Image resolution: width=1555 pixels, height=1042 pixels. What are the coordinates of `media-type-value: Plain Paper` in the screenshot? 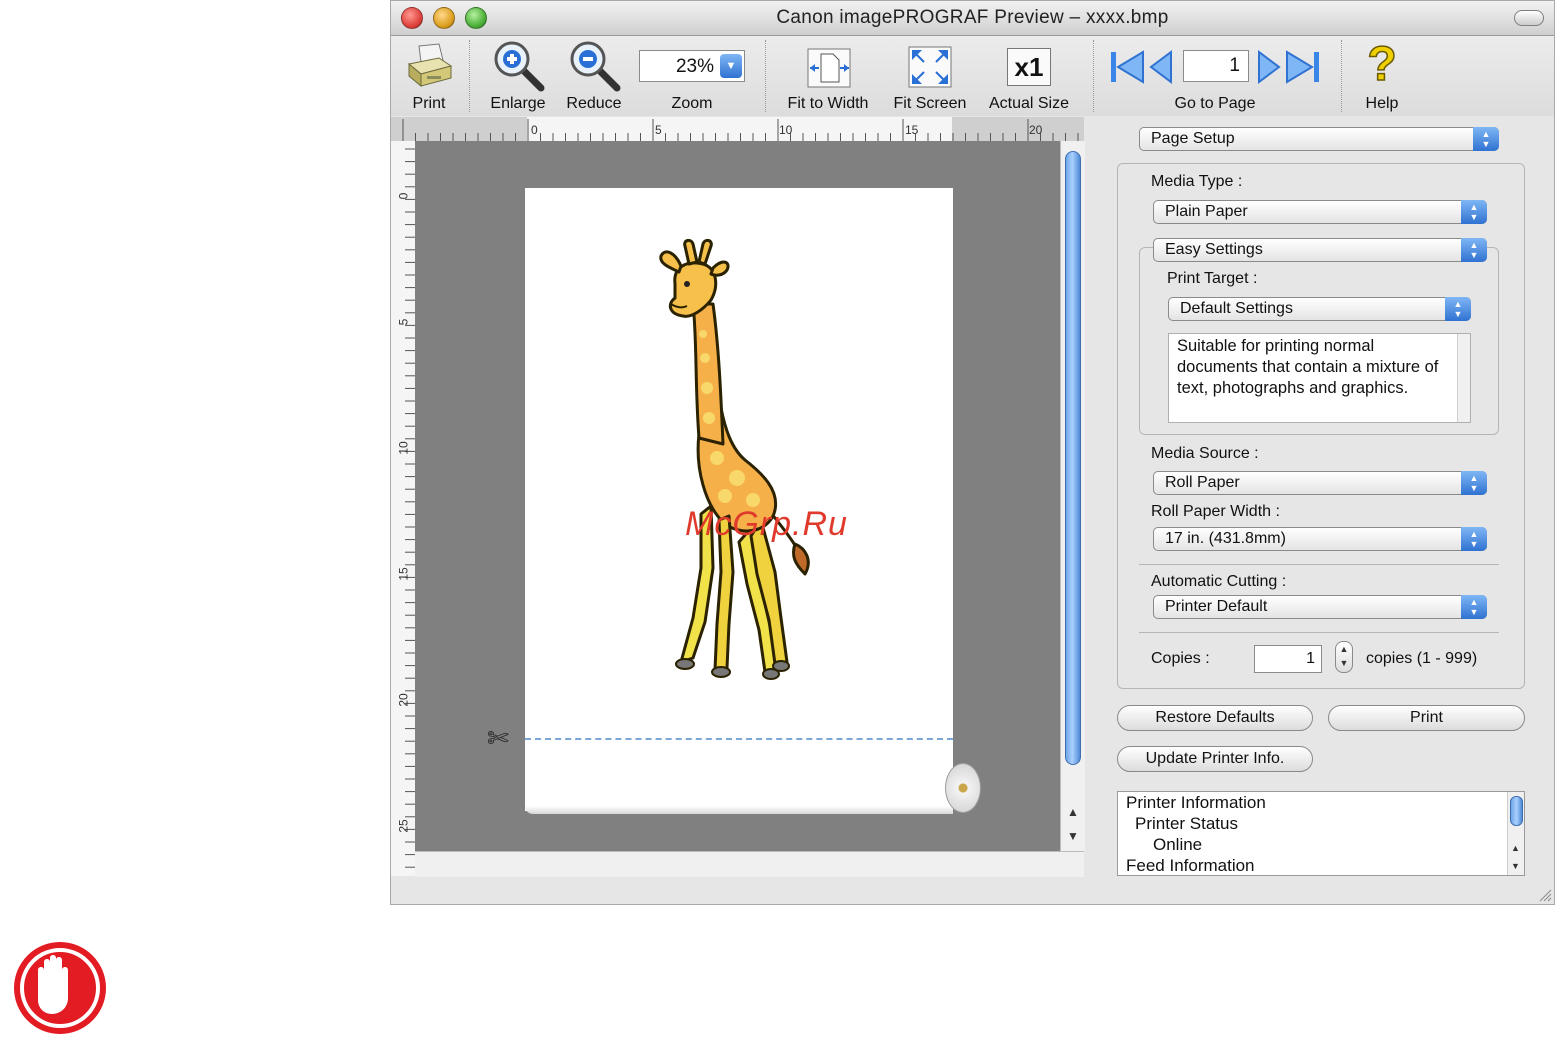 It's located at (1206, 211).